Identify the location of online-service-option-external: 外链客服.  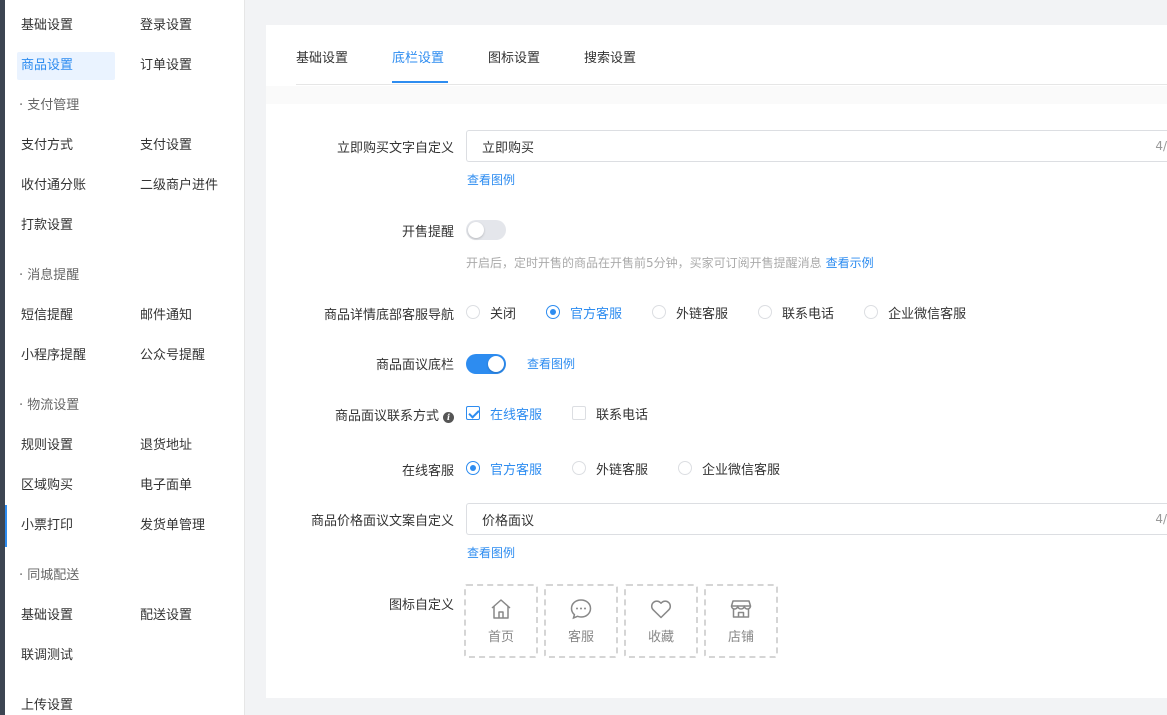
(610, 468).